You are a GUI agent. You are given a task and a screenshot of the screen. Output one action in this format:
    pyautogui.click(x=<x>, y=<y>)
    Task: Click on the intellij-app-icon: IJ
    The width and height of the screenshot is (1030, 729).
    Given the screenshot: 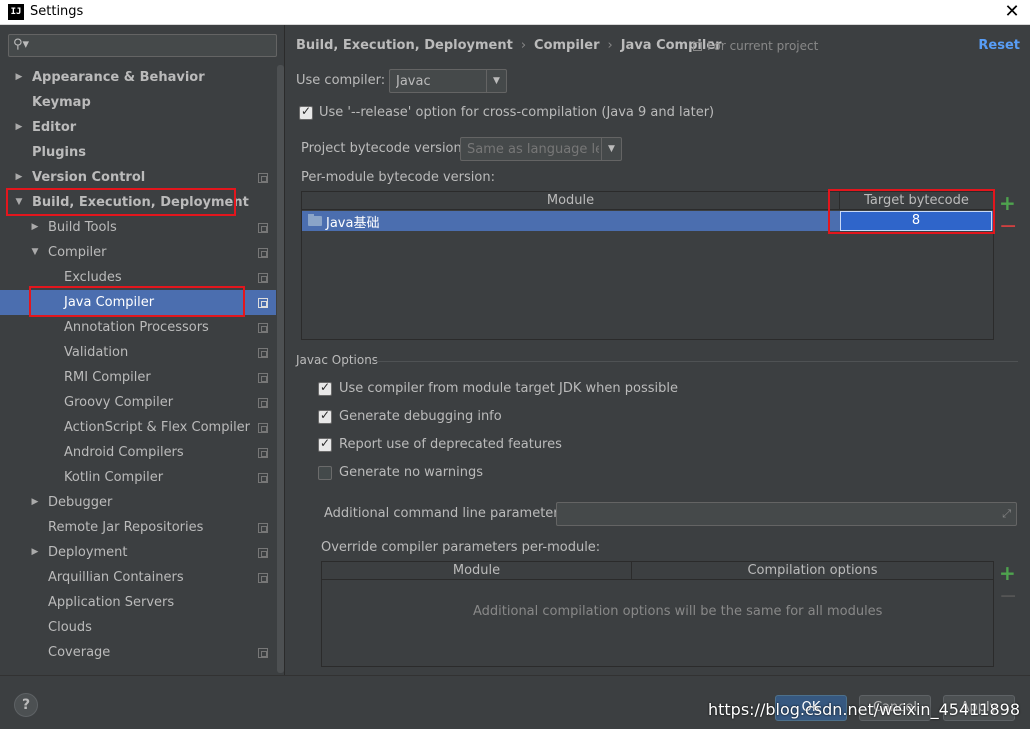 What is the action you would take?
    pyautogui.click(x=16, y=12)
    